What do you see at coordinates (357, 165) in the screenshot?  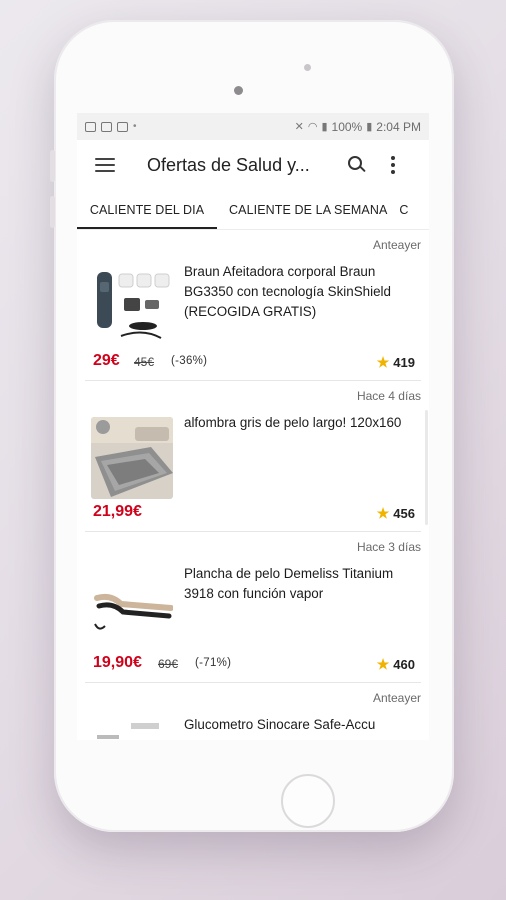 I see `search-icon` at bounding box center [357, 165].